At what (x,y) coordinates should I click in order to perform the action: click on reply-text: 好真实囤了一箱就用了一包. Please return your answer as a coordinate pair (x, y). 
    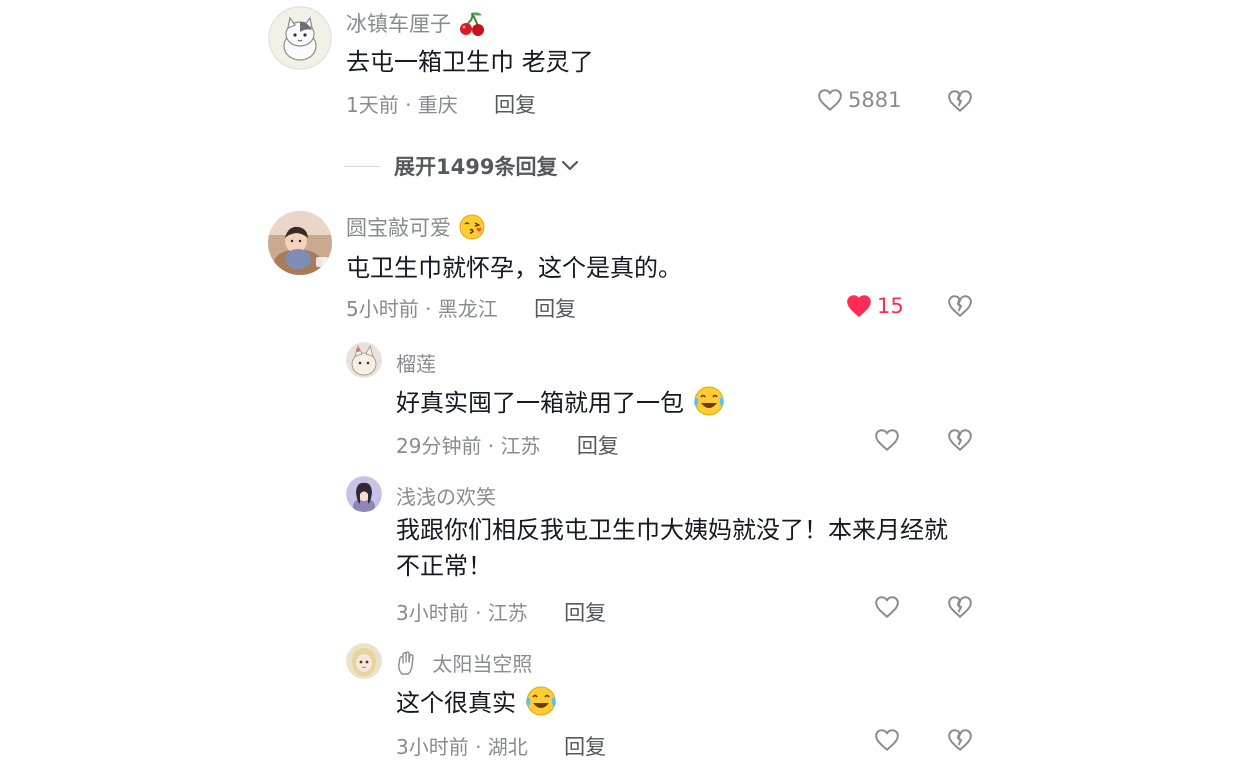
    Looking at the image, I should click on (561, 400).